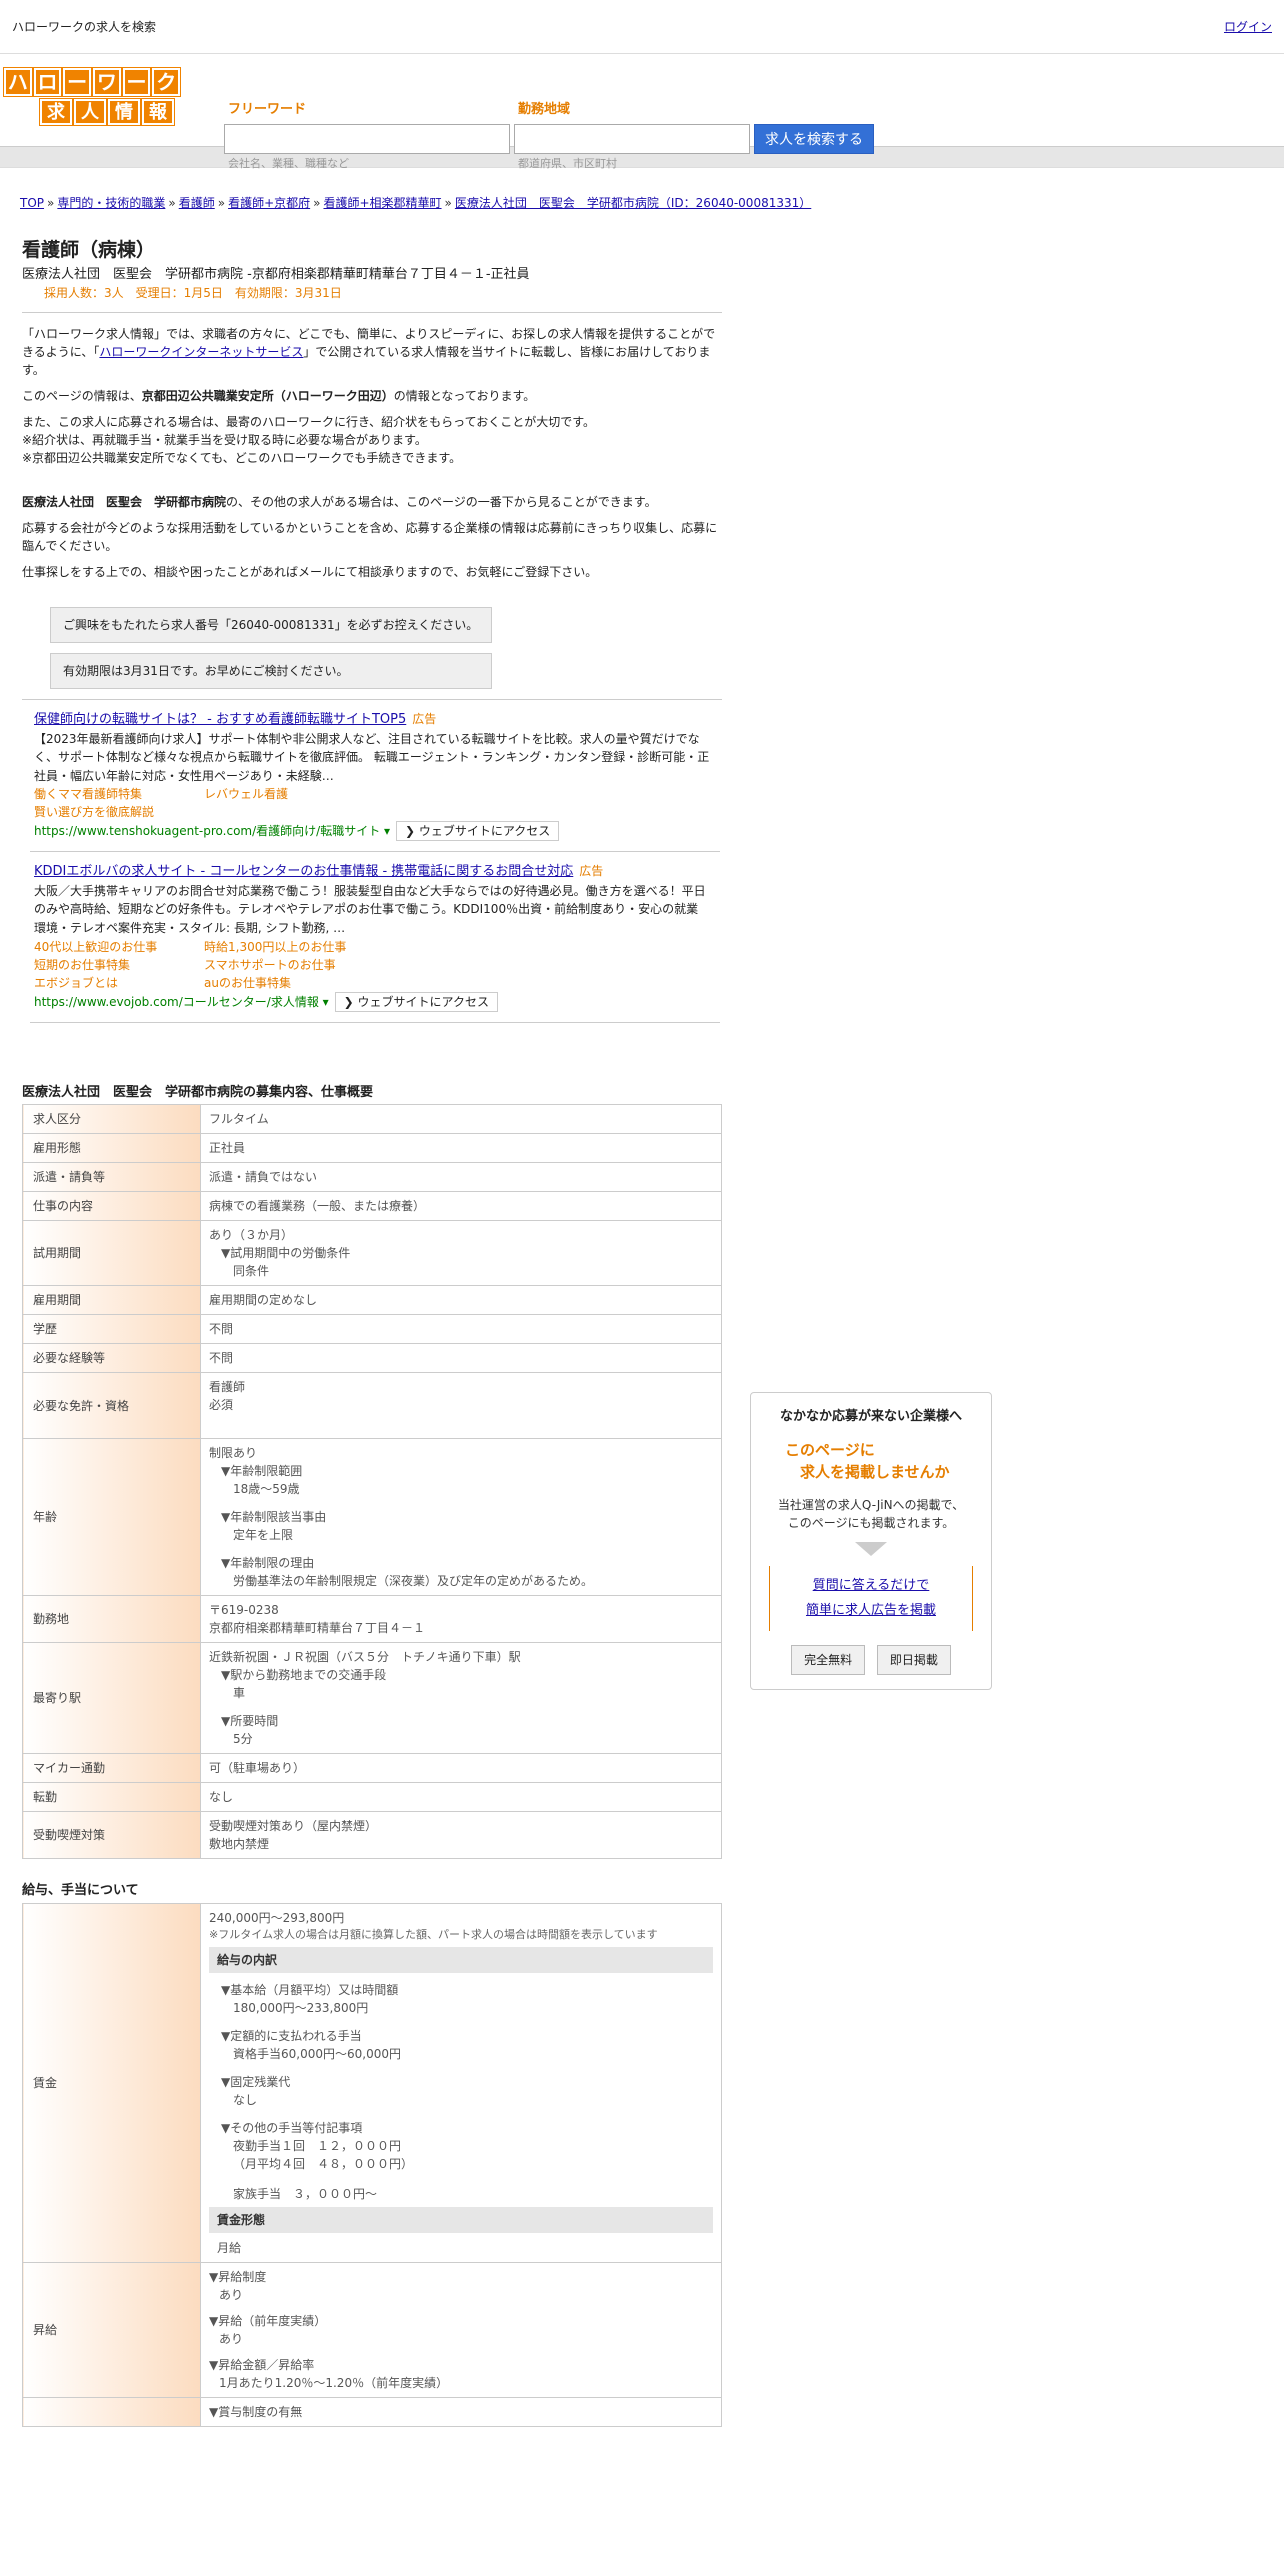 The height and width of the screenshot is (2568, 1284). Describe the element at coordinates (56, 112) in the screenshot. I see `logo-char: 求` at that location.